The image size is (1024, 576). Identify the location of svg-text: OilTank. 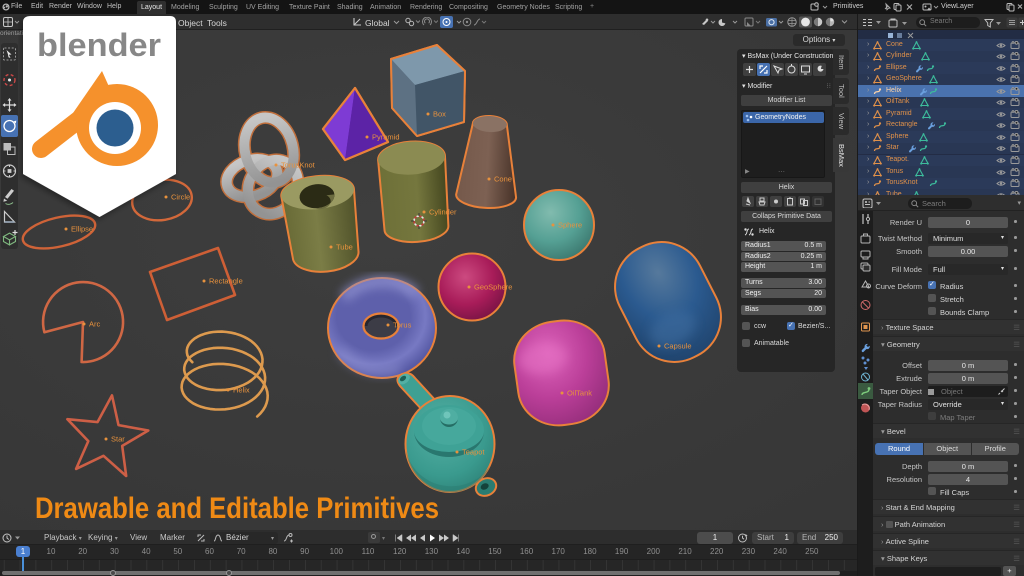
(579, 393).